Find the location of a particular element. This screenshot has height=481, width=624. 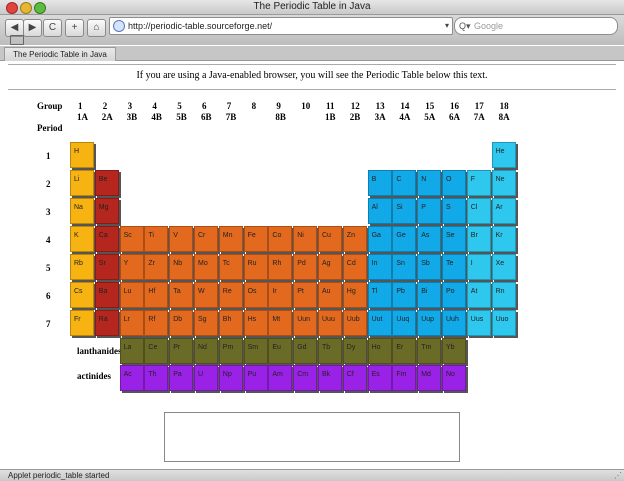

search-placeholder: Google is located at coordinates (488, 26).